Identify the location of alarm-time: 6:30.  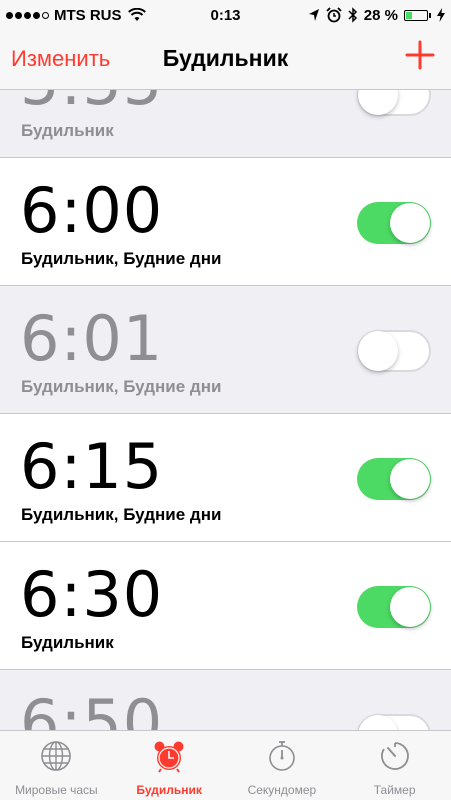
(92, 594).